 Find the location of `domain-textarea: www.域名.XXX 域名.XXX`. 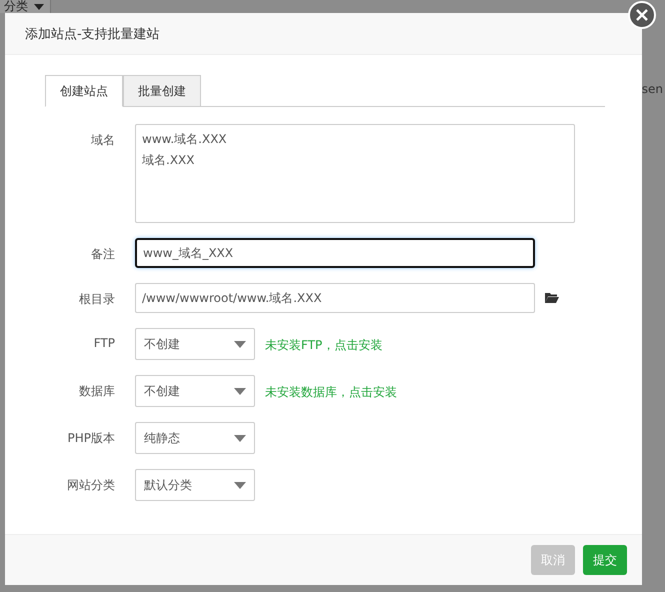

domain-textarea: www.域名.XXX 域名.XXX is located at coordinates (355, 173).